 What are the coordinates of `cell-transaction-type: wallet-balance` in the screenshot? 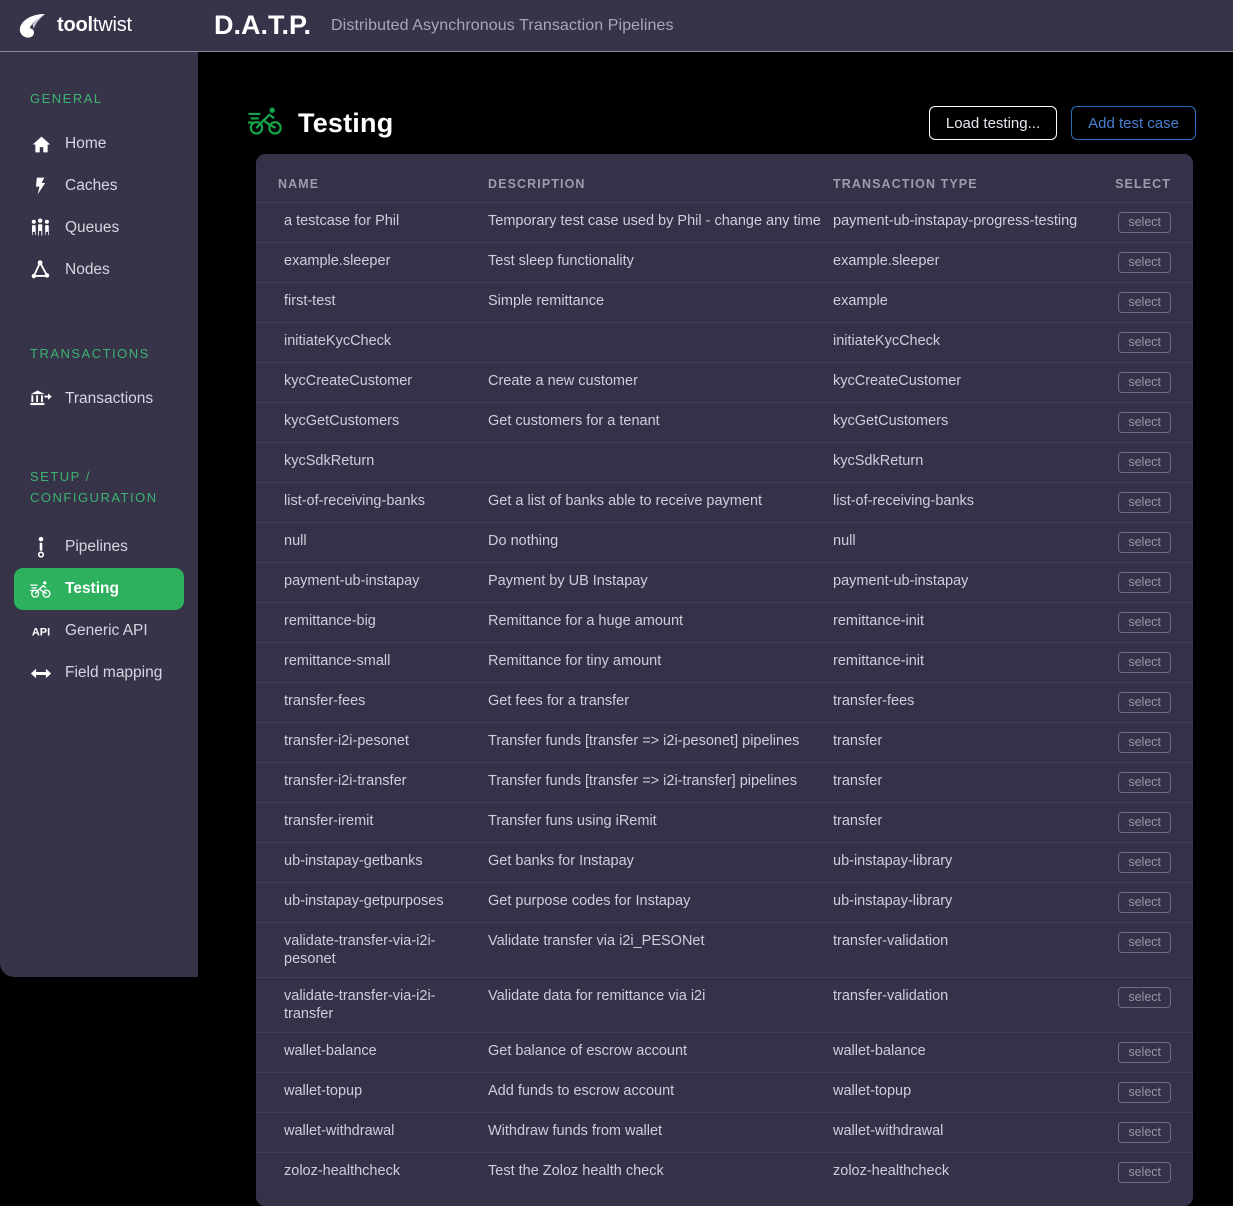 It's located at (879, 1051).